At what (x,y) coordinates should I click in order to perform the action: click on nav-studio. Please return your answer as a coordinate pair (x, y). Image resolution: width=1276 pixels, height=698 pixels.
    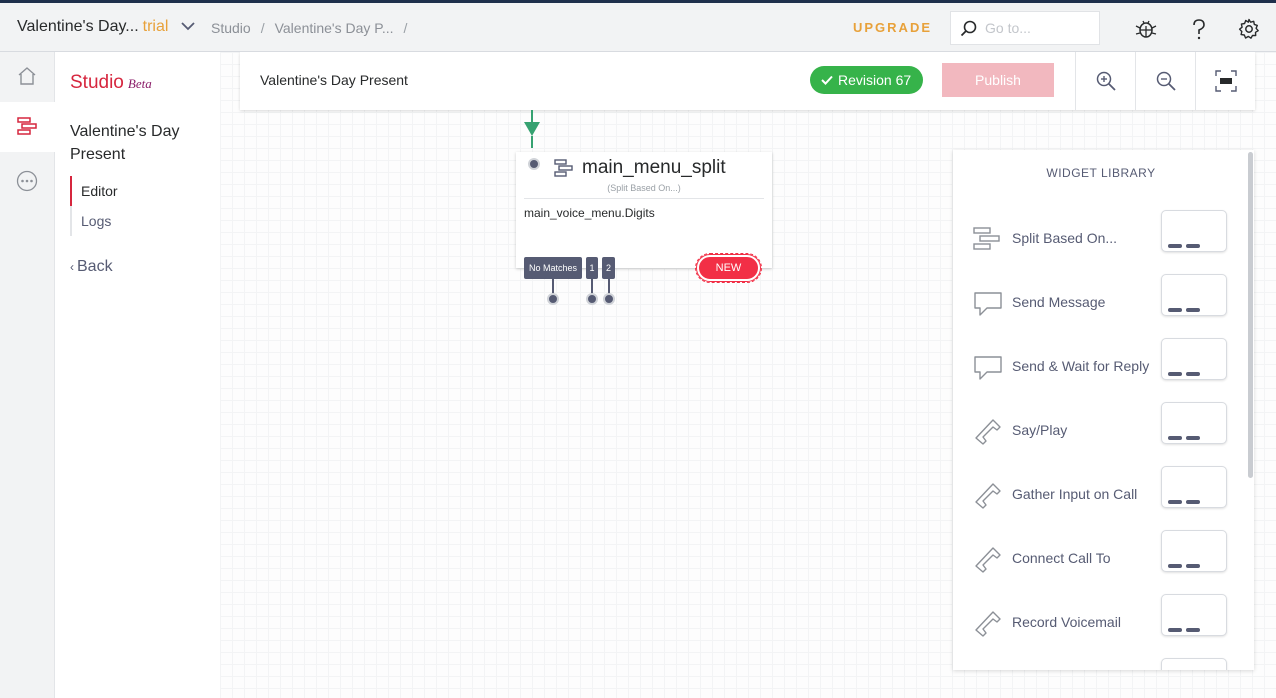
    Looking at the image, I should click on (27, 127).